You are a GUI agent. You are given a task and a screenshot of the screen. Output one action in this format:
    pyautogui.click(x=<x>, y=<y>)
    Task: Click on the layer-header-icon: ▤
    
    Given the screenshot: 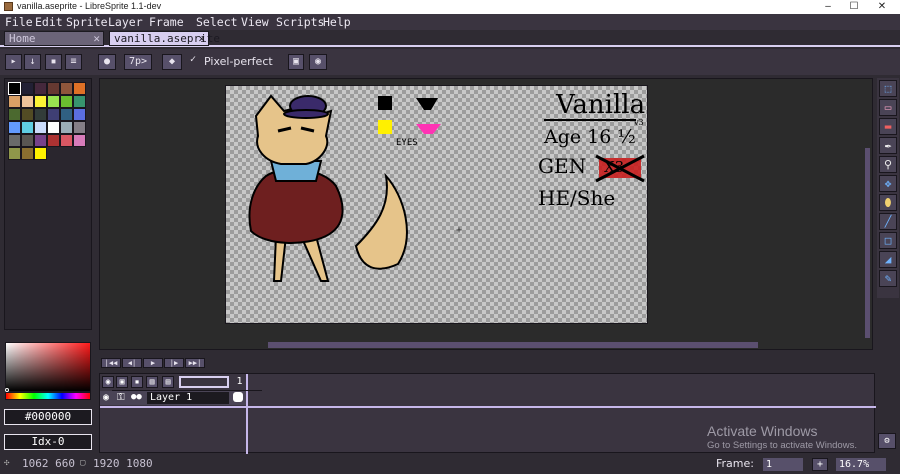 What is the action you would take?
    pyautogui.click(x=168, y=382)
    